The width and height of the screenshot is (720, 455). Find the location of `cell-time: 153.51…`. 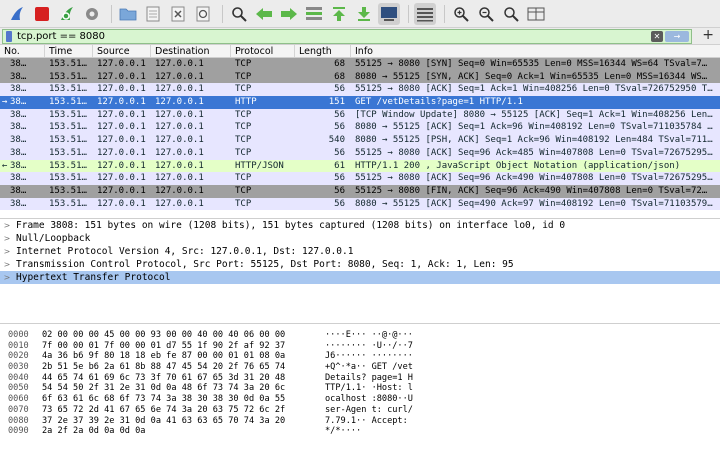

cell-time: 153.51… is located at coordinates (68, 64).